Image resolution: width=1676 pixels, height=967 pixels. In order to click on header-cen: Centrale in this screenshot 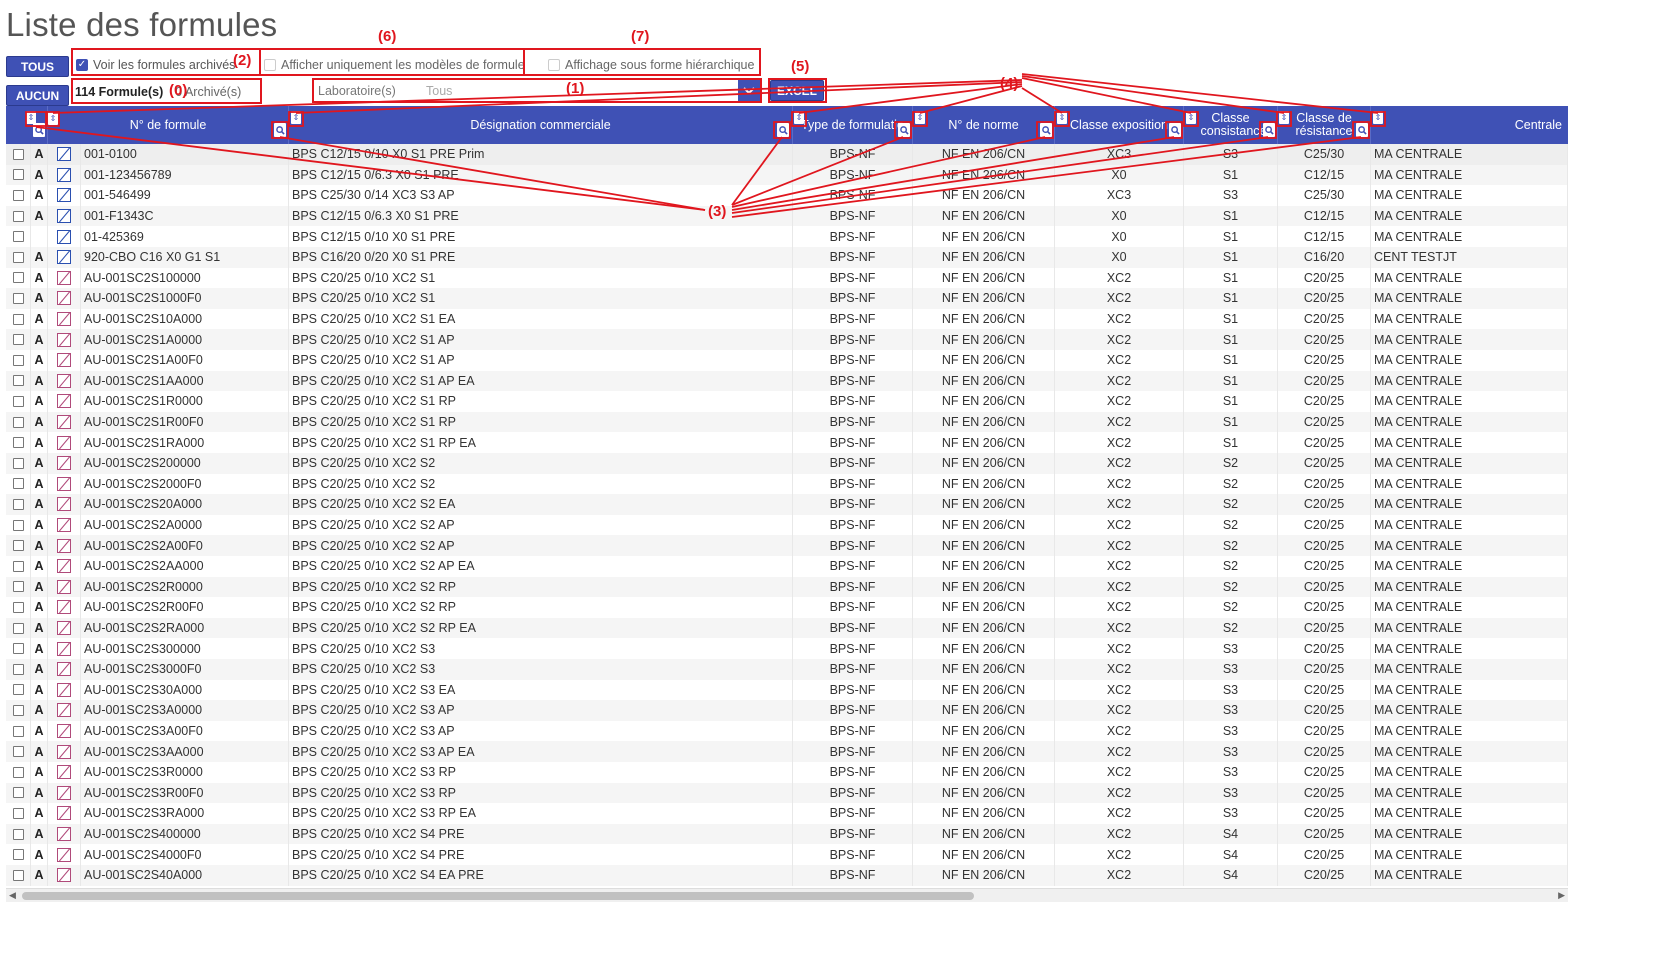, I will do `click(1469, 125)`.